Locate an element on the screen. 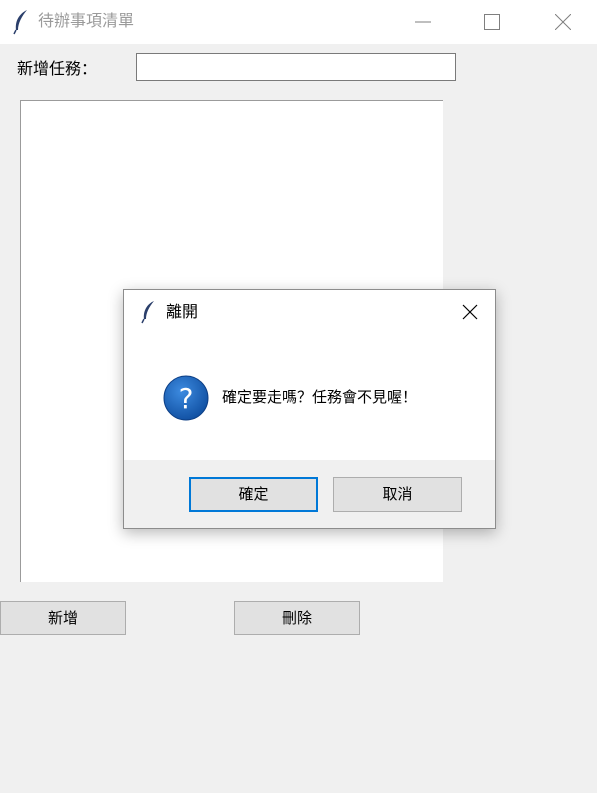  delete-button: 刪除 is located at coordinates (297, 618).